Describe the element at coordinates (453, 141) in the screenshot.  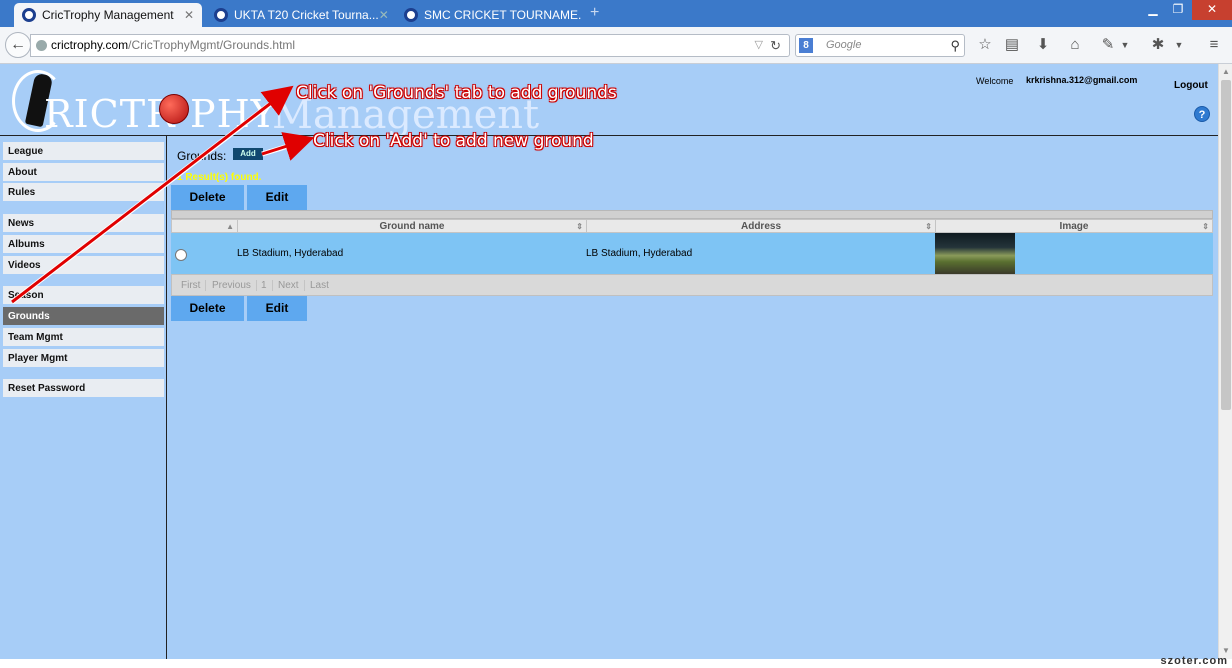
I see `annotation-add: Click on 'Add' to add new ground` at that location.